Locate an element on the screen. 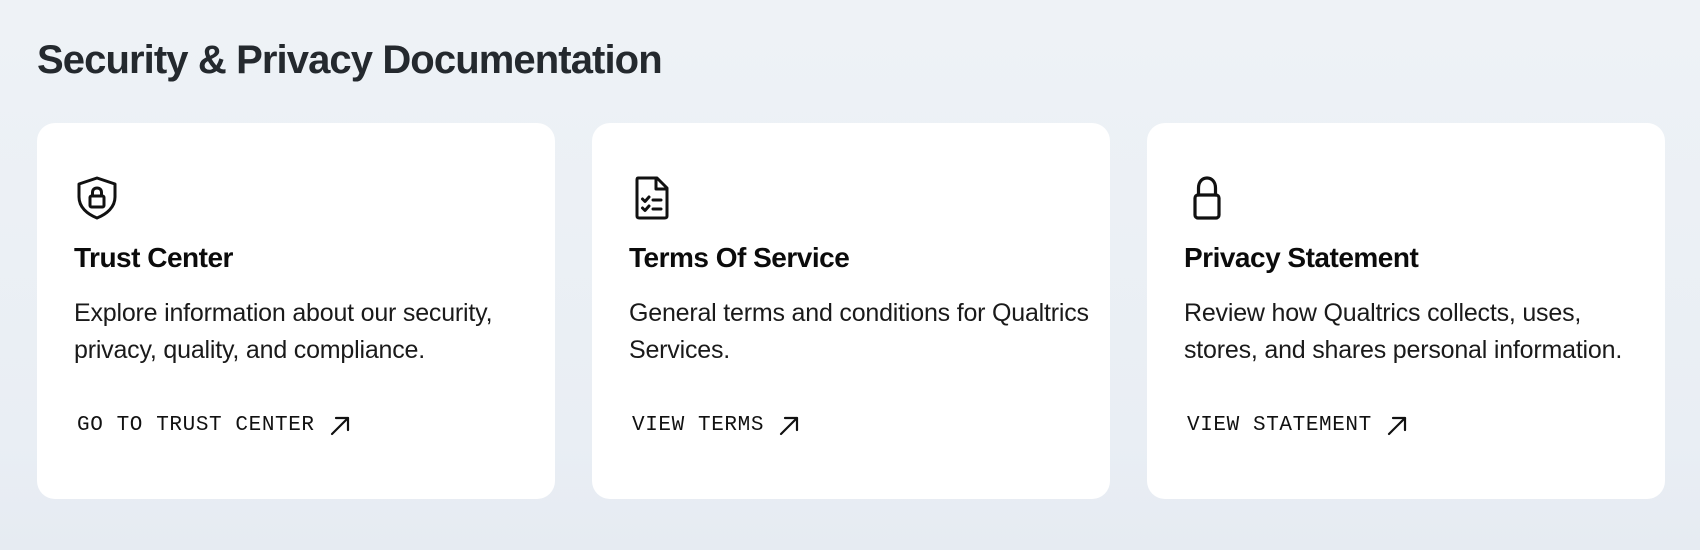 This screenshot has height=550, width=1700. view-statement-link: VIEW STATEMENT is located at coordinates (1297, 425).